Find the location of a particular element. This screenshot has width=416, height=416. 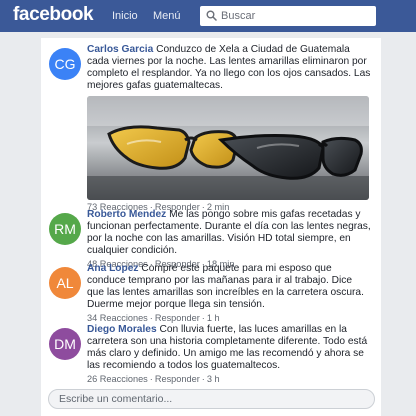

comment-composer is located at coordinates (211, 399).